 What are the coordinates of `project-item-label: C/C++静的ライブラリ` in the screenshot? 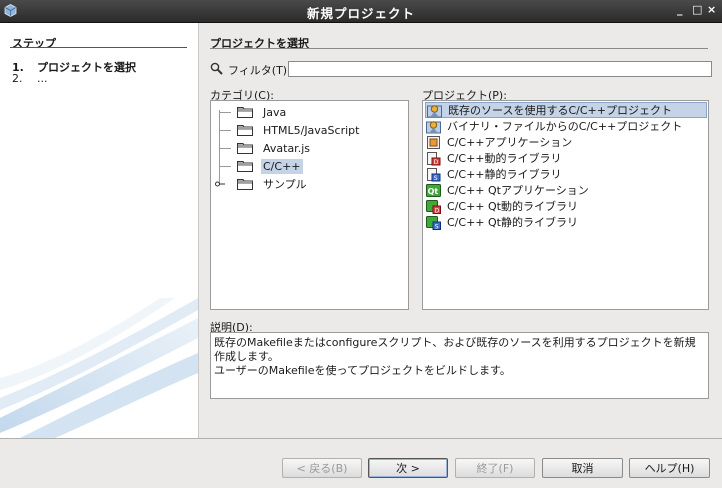 It's located at (504, 174).